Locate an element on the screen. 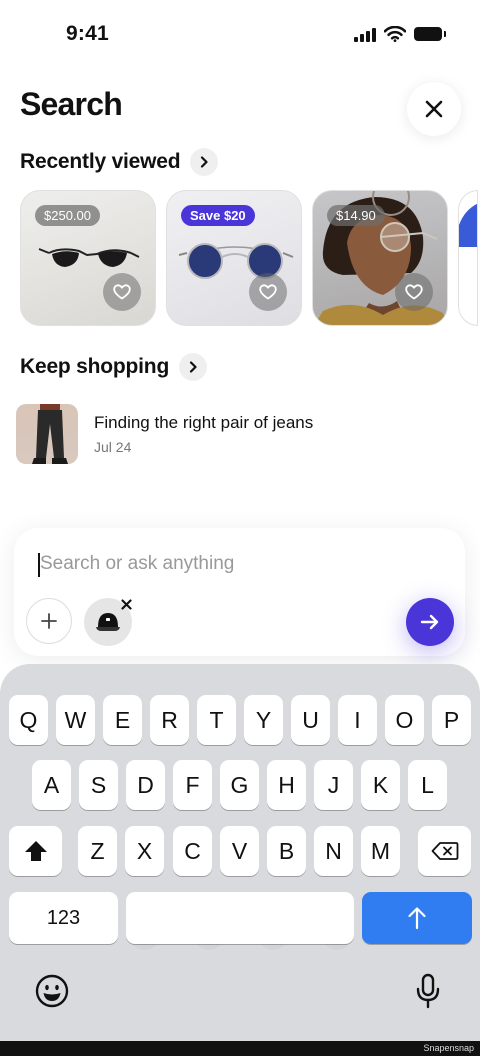  key-j: J is located at coordinates (333, 785).